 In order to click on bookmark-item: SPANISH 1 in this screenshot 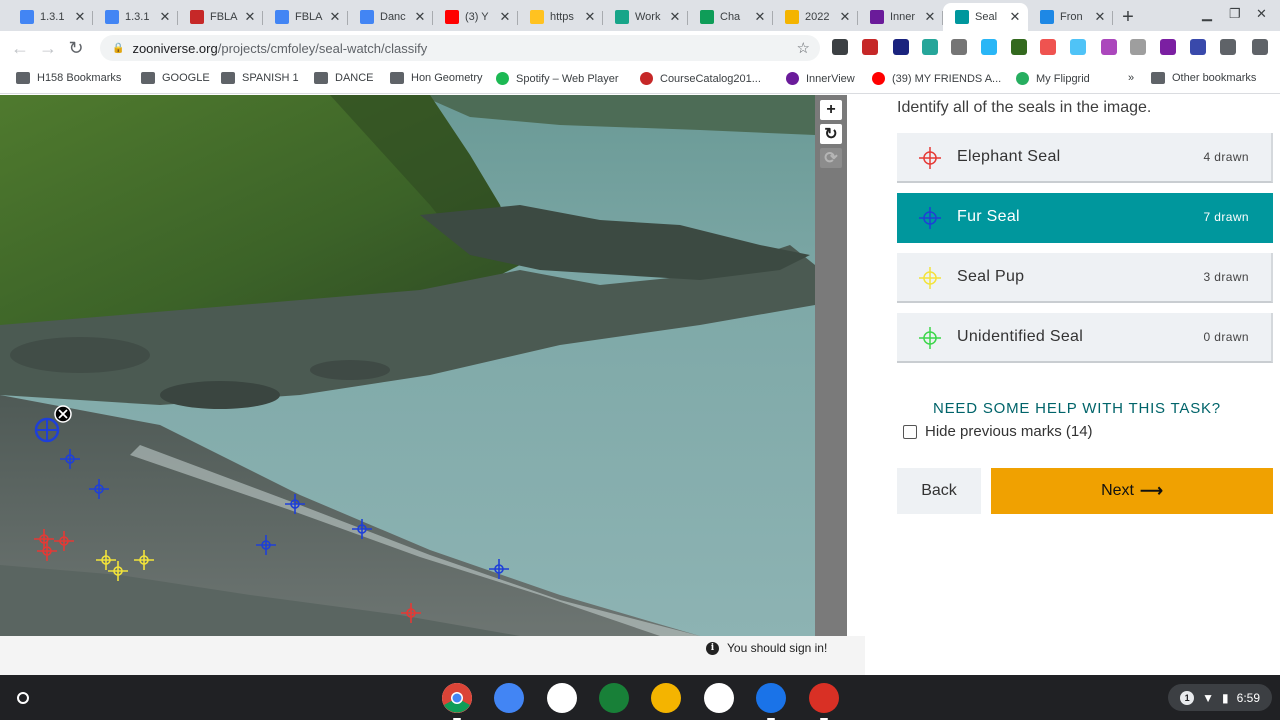, I will do `click(260, 78)`.